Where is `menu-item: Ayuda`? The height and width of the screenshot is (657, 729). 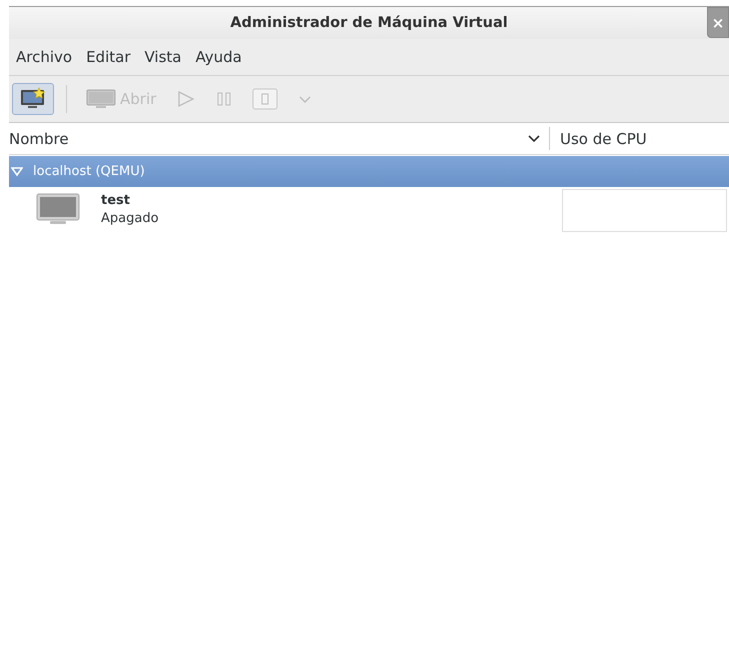
menu-item: Ayuda is located at coordinates (219, 57).